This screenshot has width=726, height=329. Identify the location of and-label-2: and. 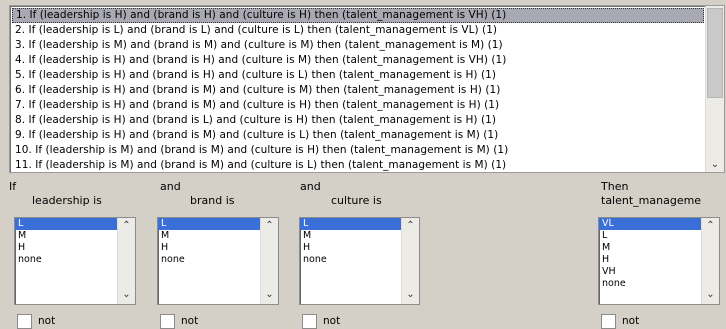
(310, 186).